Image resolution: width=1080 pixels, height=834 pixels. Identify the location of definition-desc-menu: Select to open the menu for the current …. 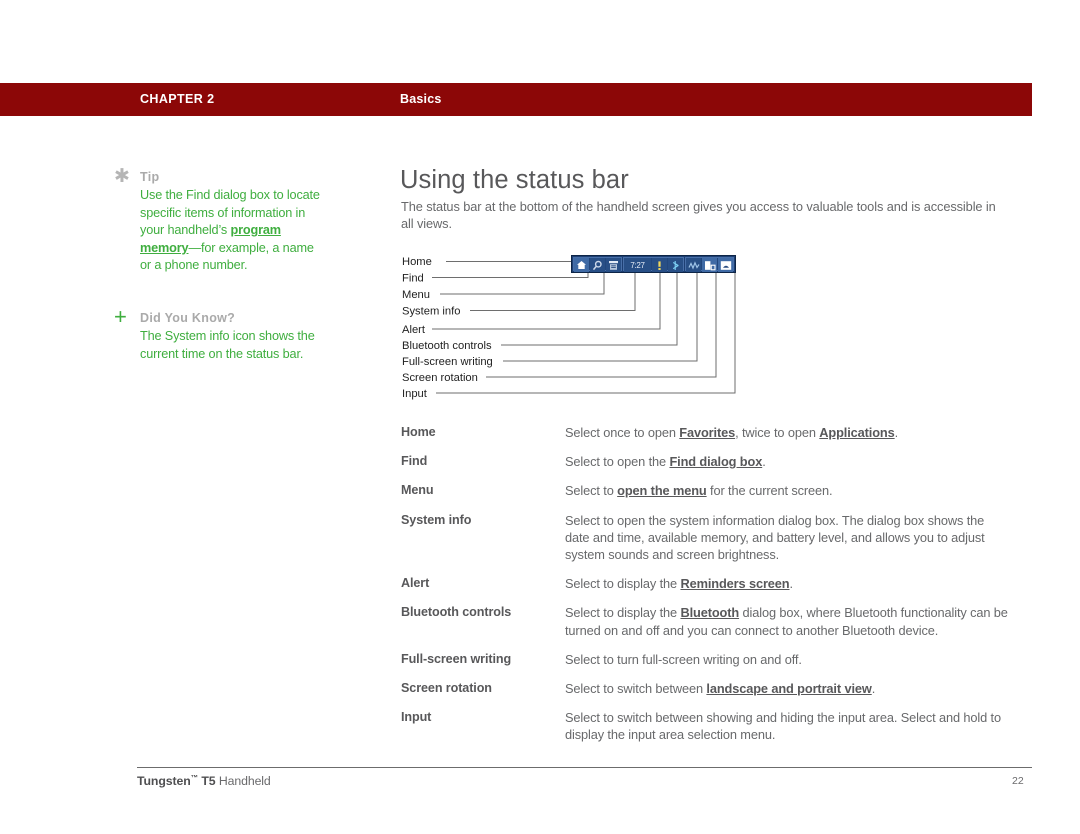
(788, 490).